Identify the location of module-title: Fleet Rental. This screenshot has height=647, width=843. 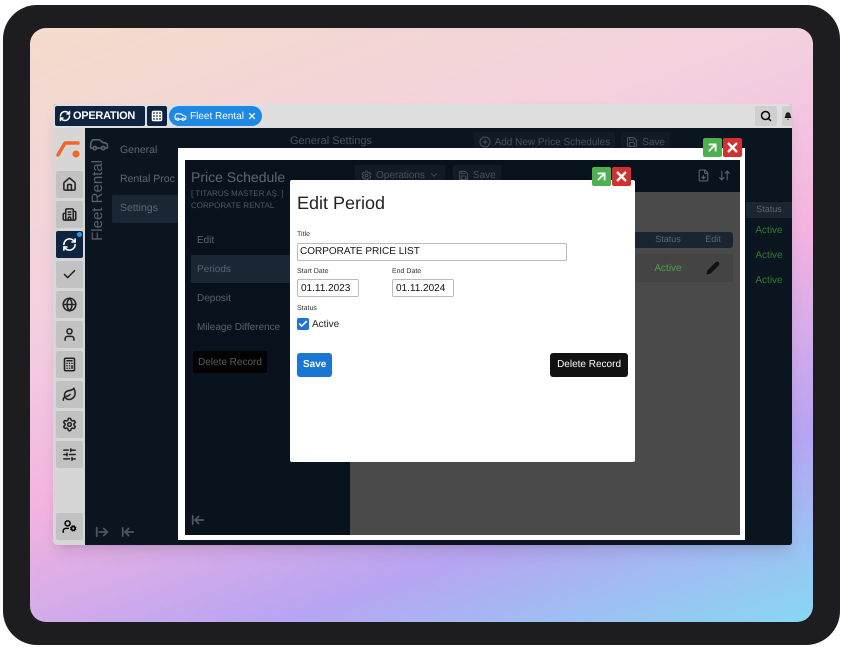
(98, 200).